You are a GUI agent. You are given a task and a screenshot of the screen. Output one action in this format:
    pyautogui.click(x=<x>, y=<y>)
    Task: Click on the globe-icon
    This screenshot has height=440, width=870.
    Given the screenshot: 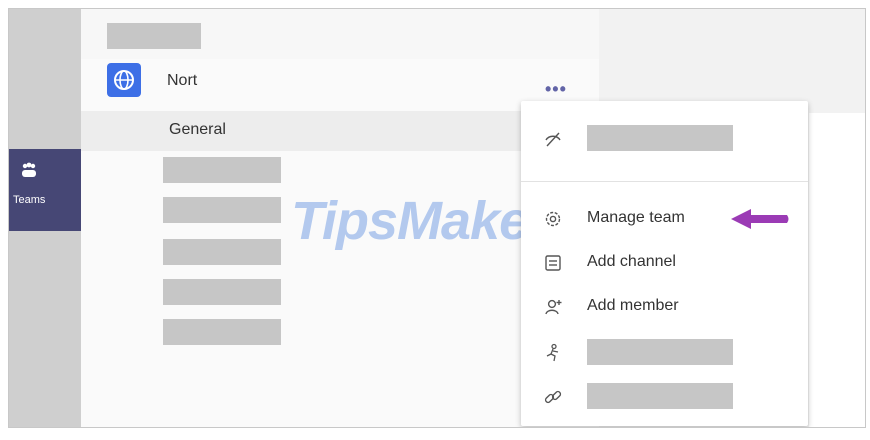 What is the action you would take?
    pyautogui.click(x=124, y=80)
    